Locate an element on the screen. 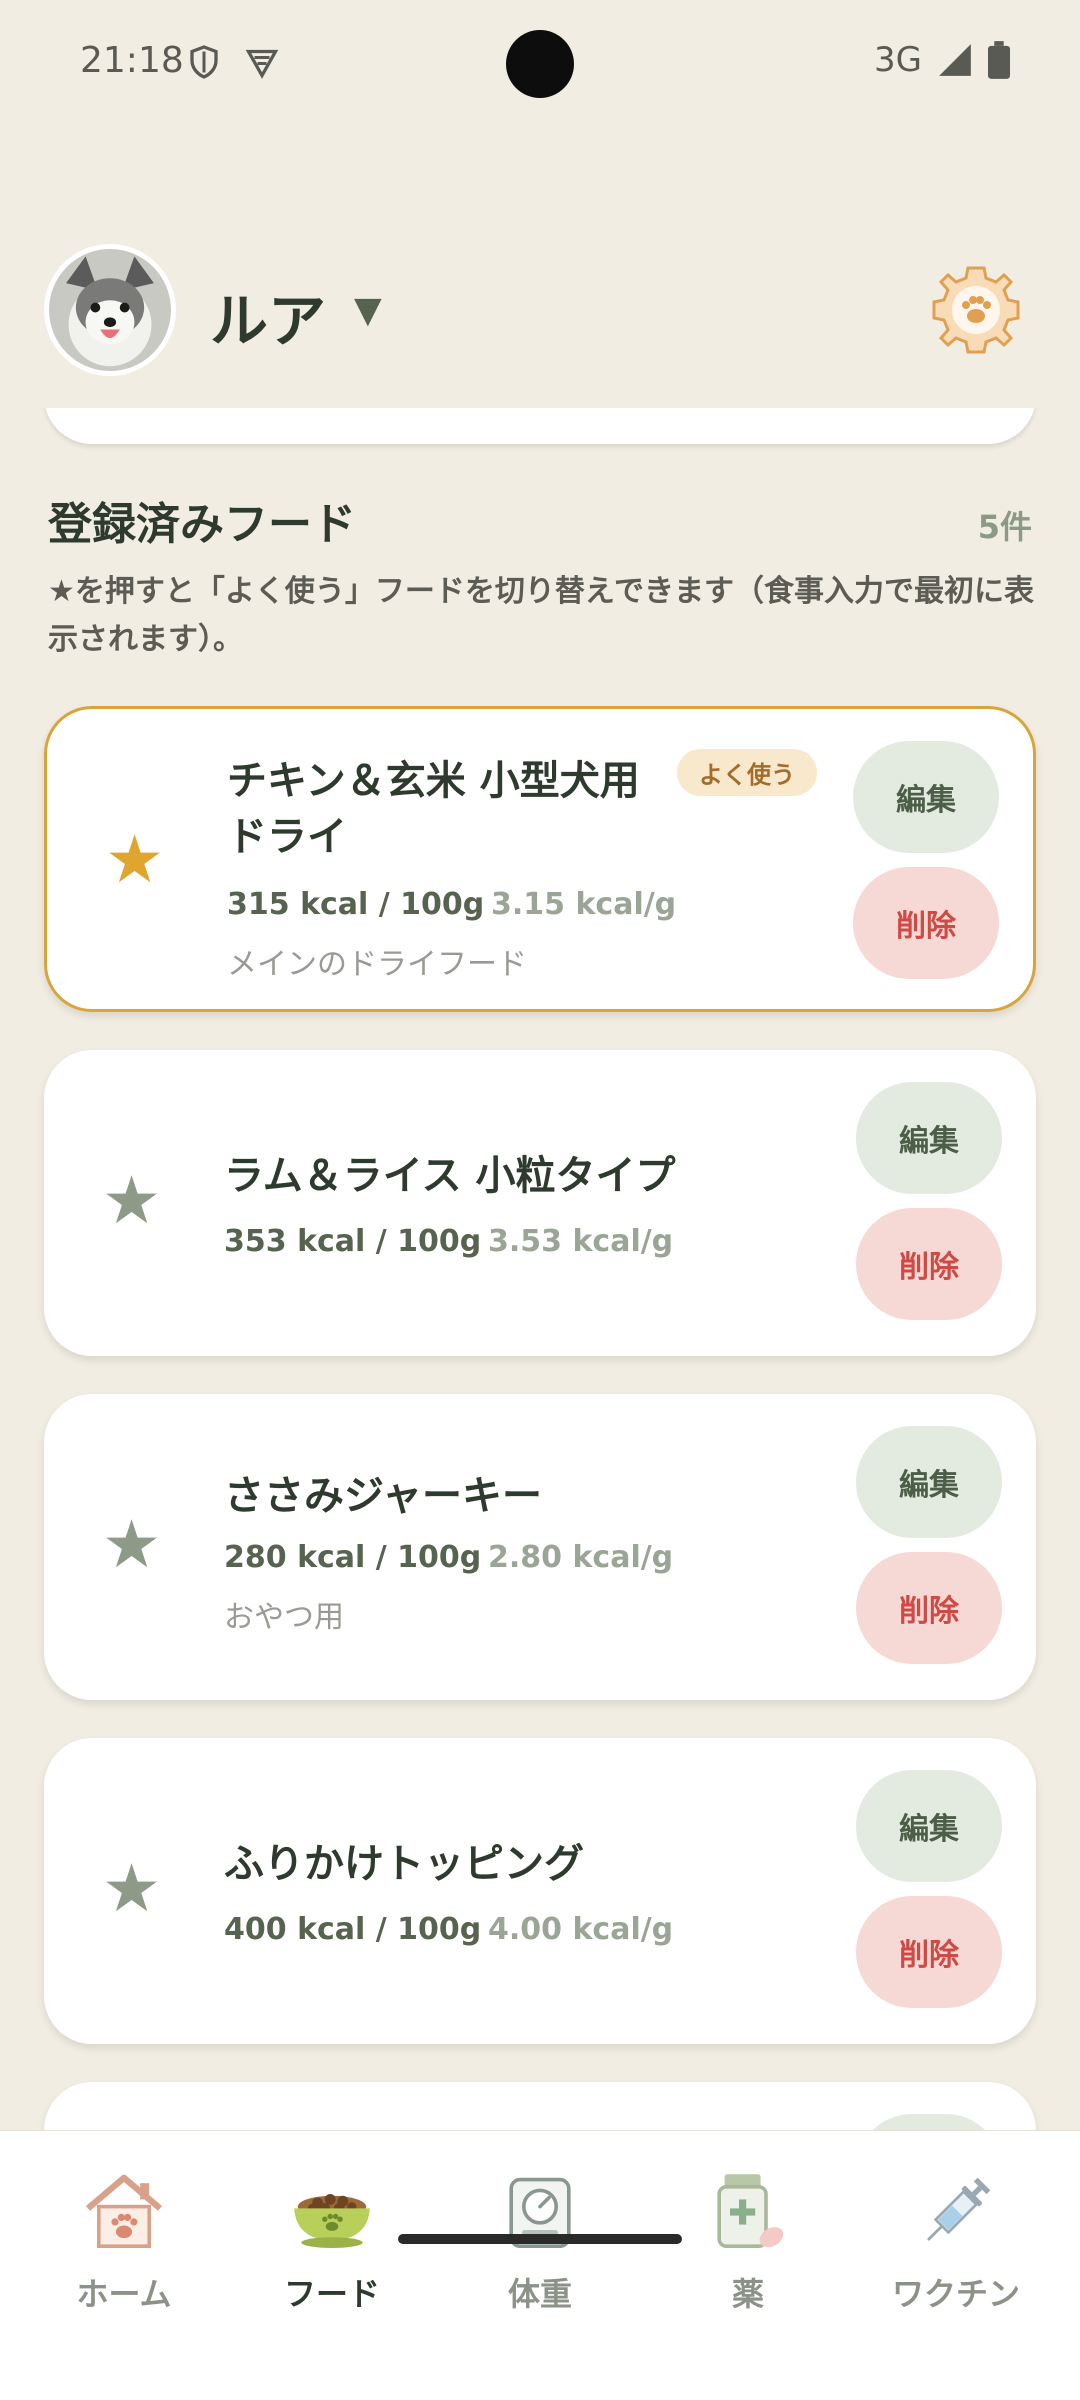  food-kcal-per-gram: 4.00 kcal/g is located at coordinates (581, 1929).